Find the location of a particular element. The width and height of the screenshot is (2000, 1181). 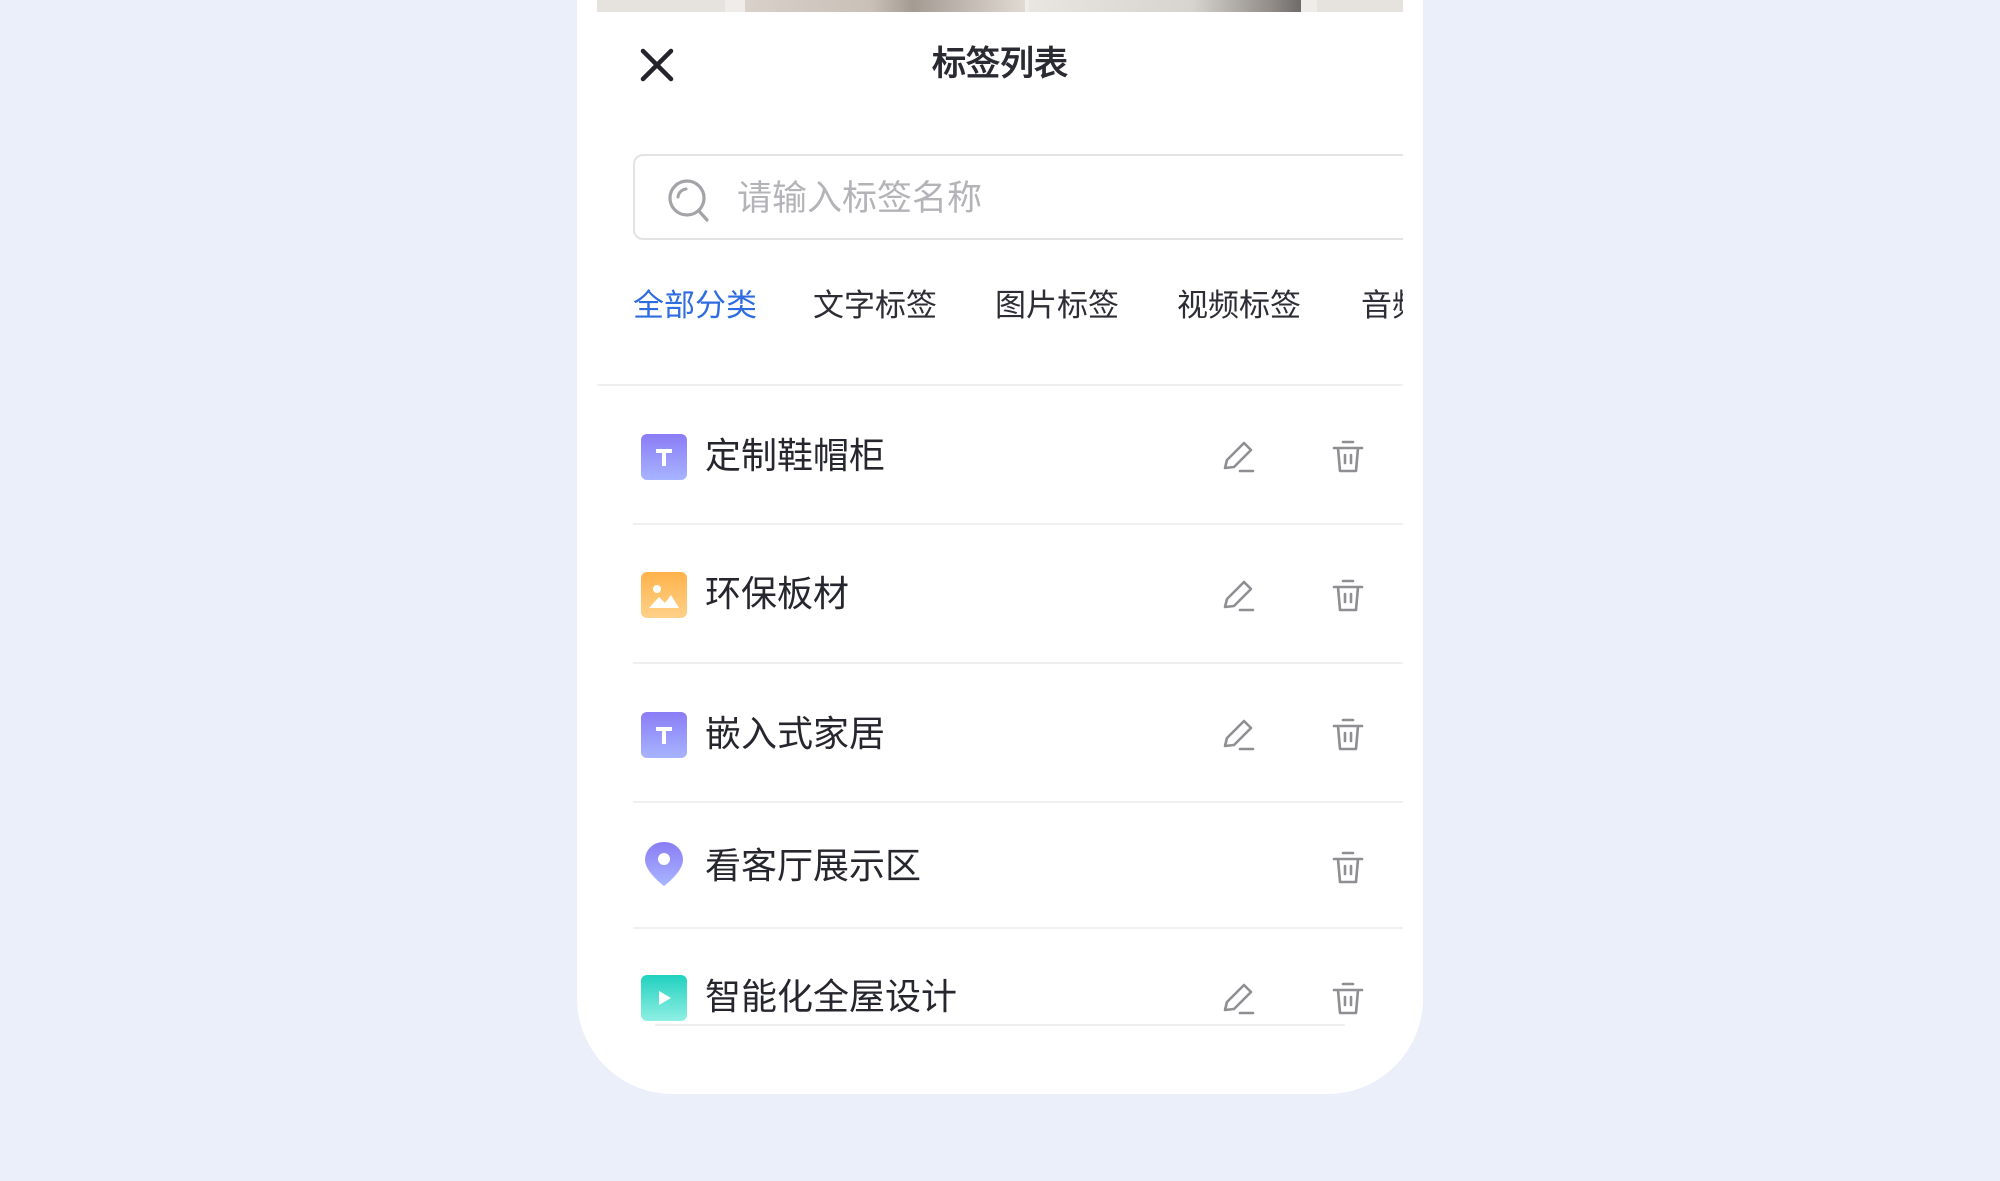

tag-name: 环保板材 is located at coordinates (777, 594).